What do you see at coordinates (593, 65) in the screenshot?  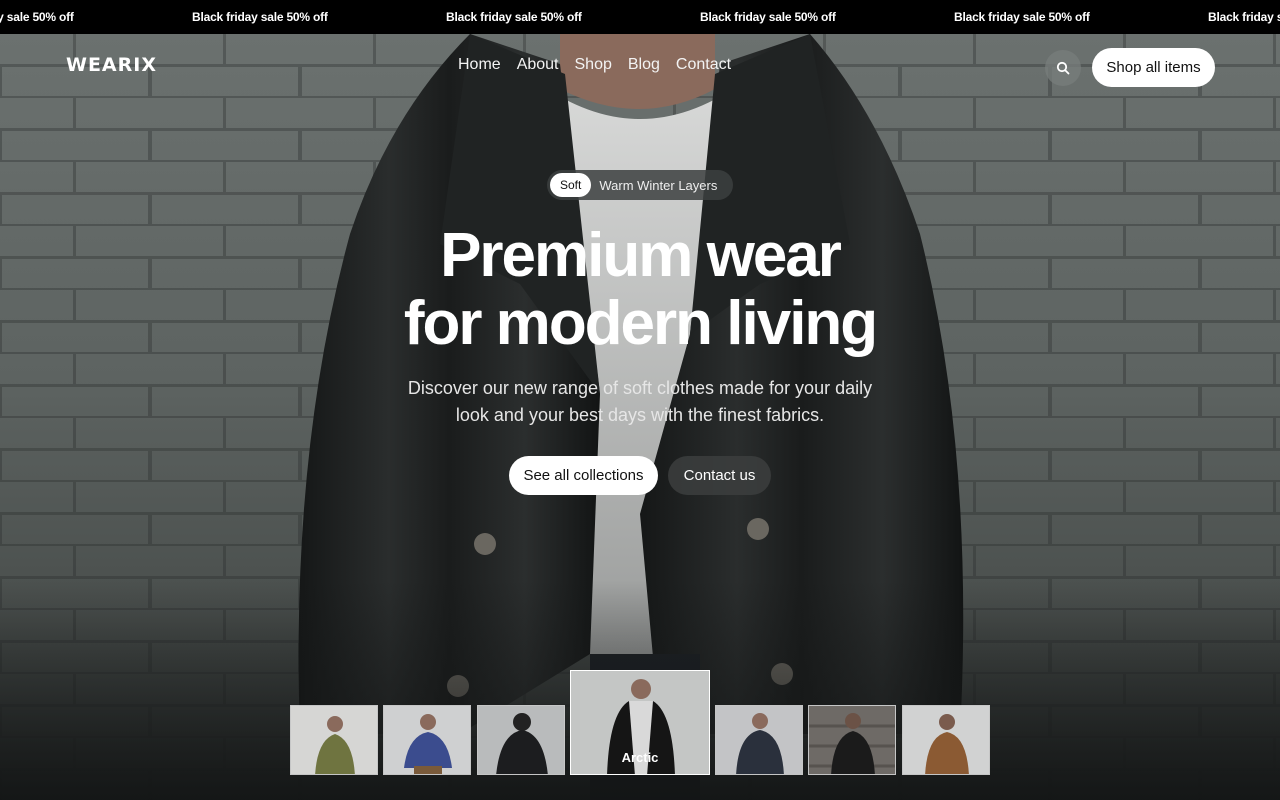 I see `nav-link-shop: Shop` at bounding box center [593, 65].